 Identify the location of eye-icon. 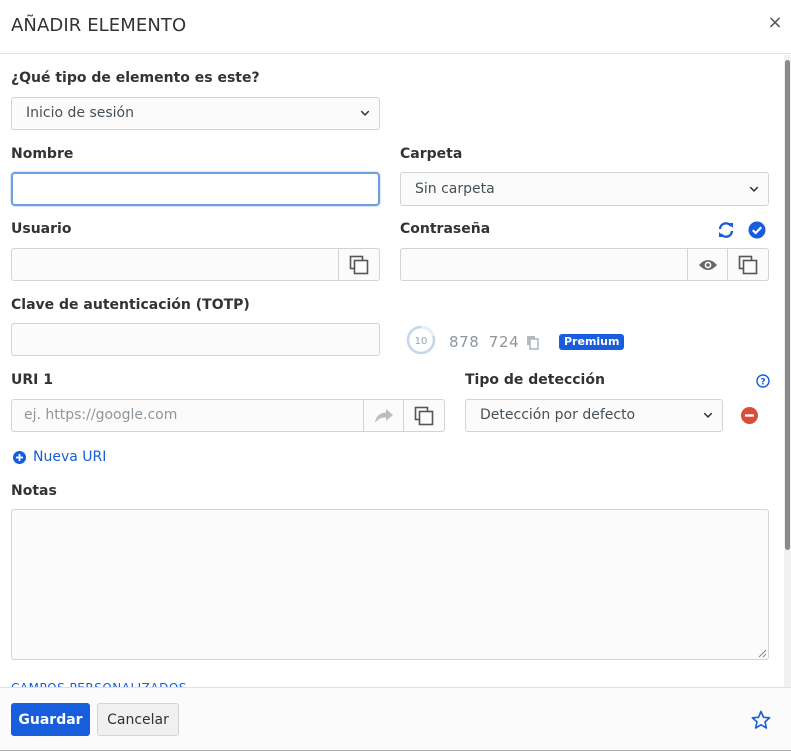
(707, 264).